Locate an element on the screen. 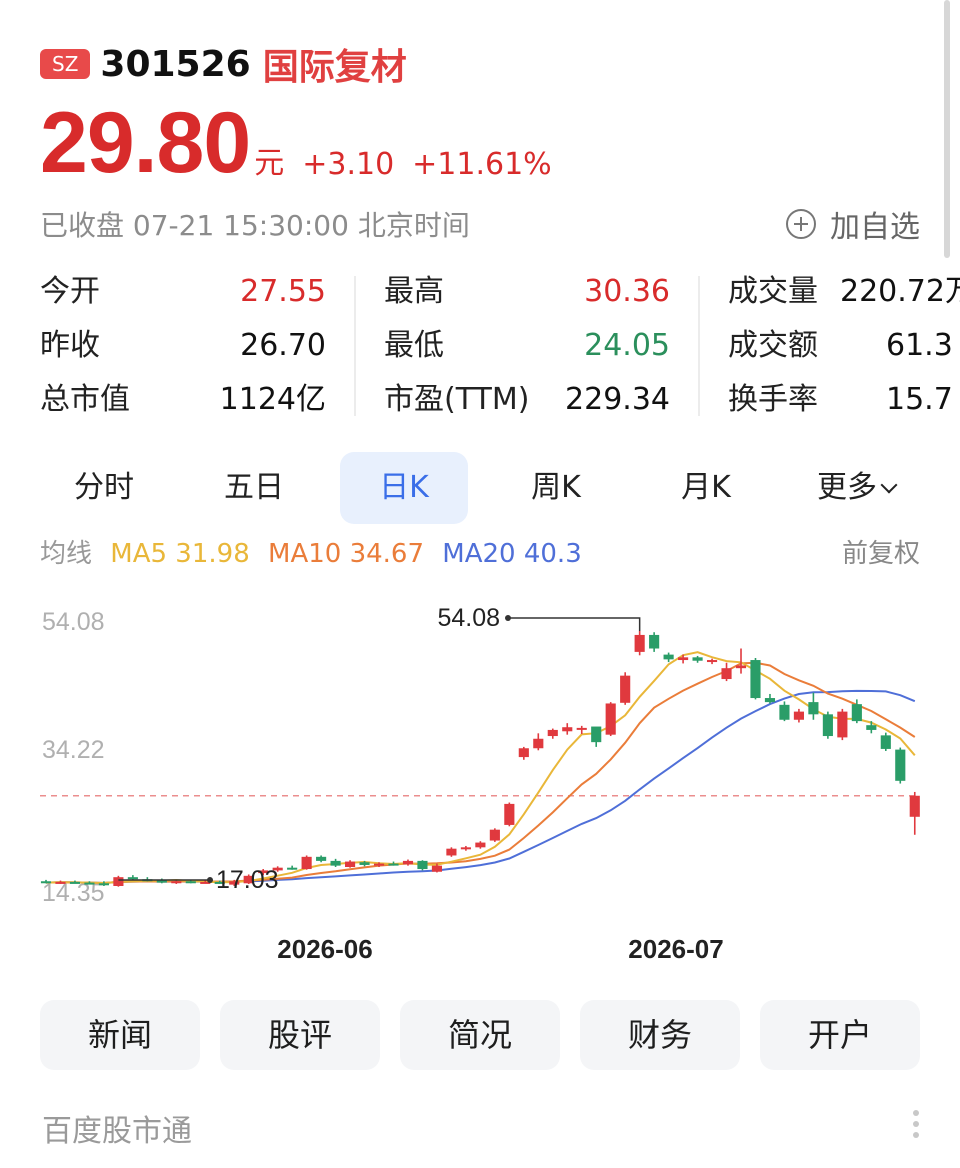  current-price: 29.80 is located at coordinates (145, 143).